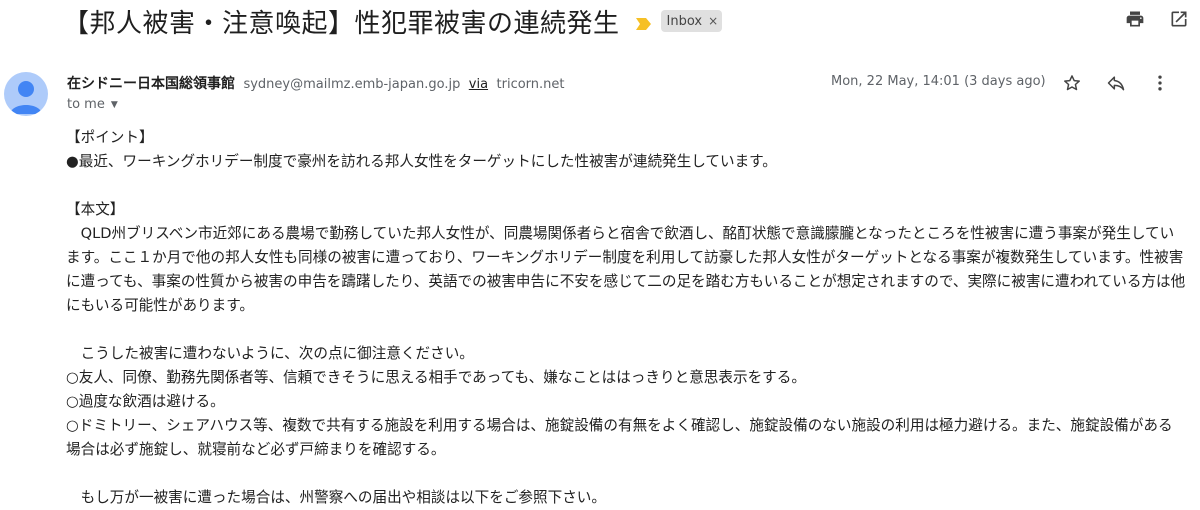 The height and width of the screenshot is (510, 1200). What do you see at coordinates (684, 21) in the screenshot?
I see `label-text: Inbox` at bounding box center [684, 21].